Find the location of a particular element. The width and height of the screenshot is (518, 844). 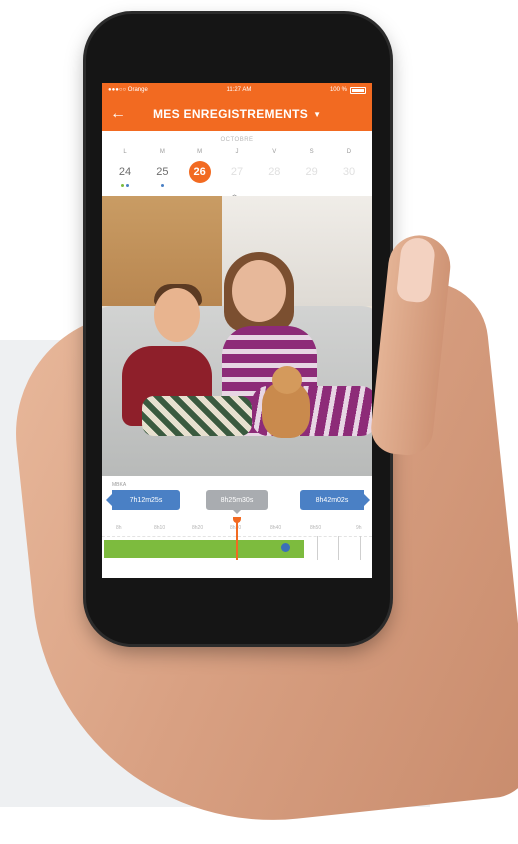

calendar-day: L 24 is located at coordinates (125, 168).